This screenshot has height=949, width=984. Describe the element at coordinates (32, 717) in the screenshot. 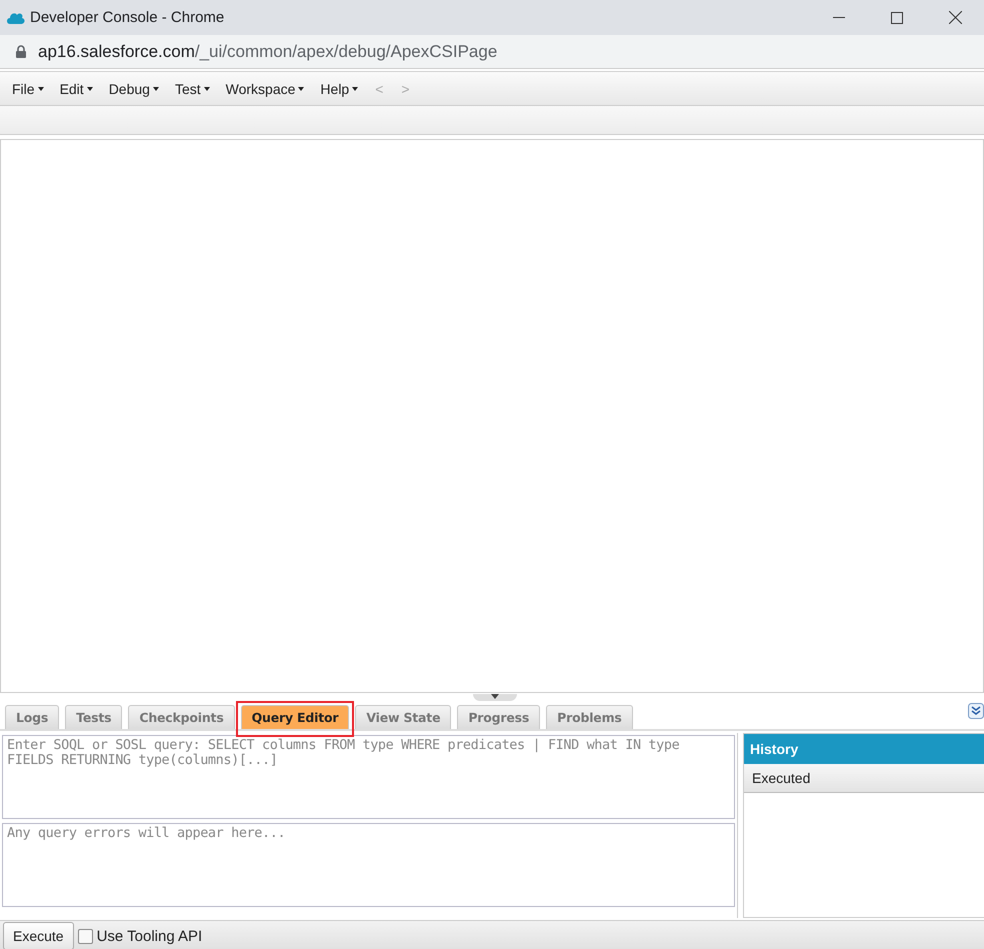

I see `tab: Logs` at that location.